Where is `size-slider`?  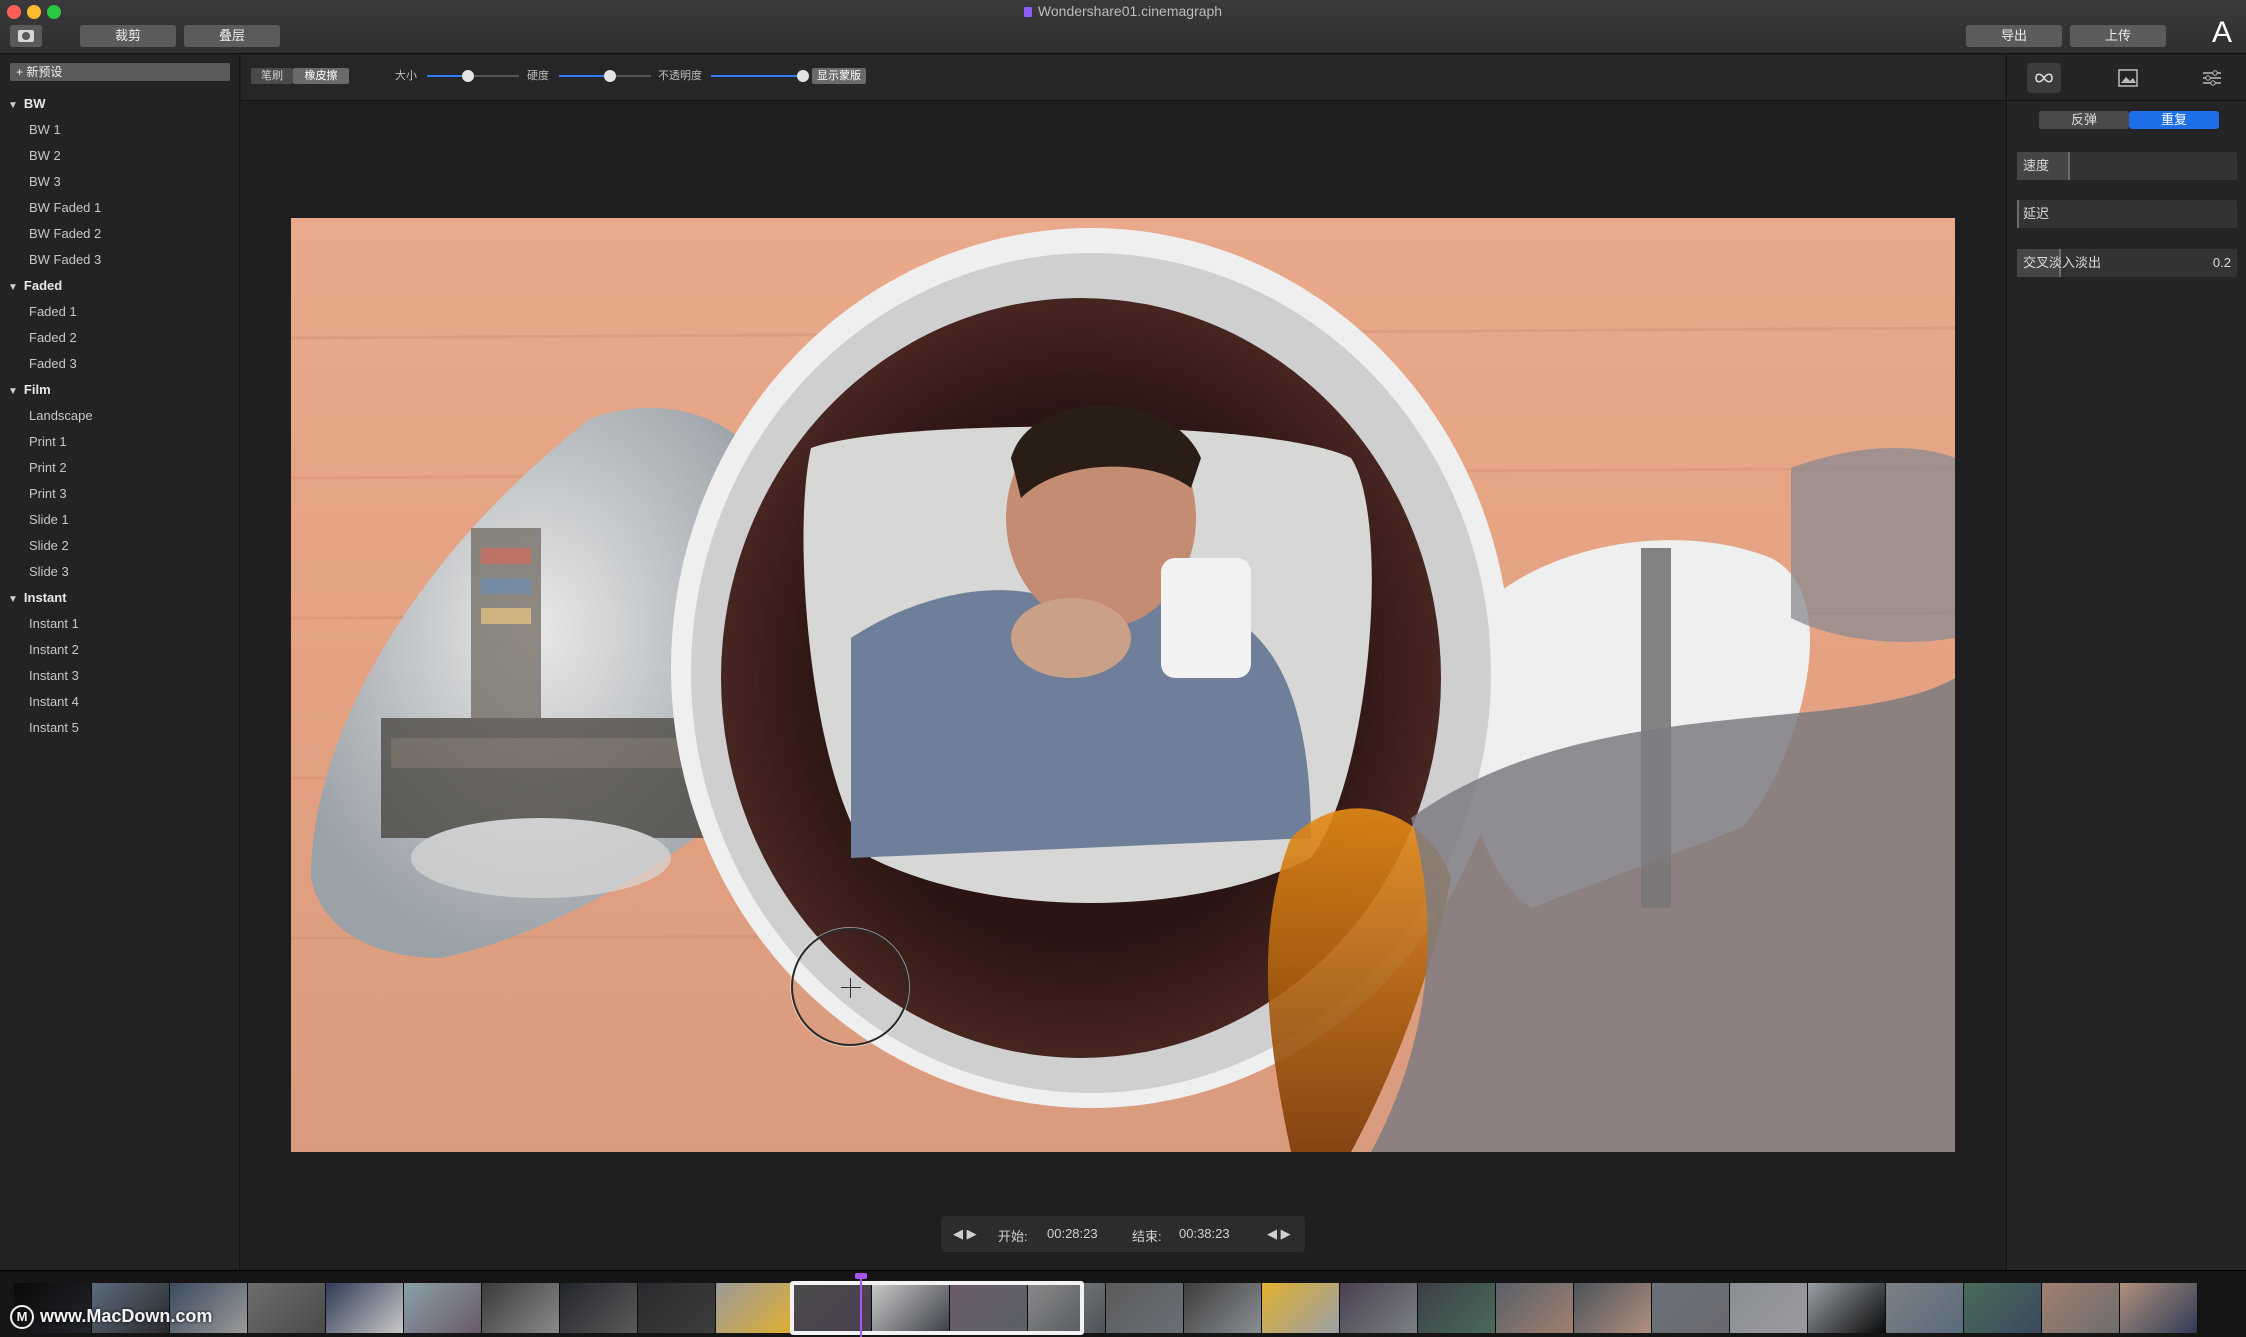
size-slider is located at coordinates (473, 76).